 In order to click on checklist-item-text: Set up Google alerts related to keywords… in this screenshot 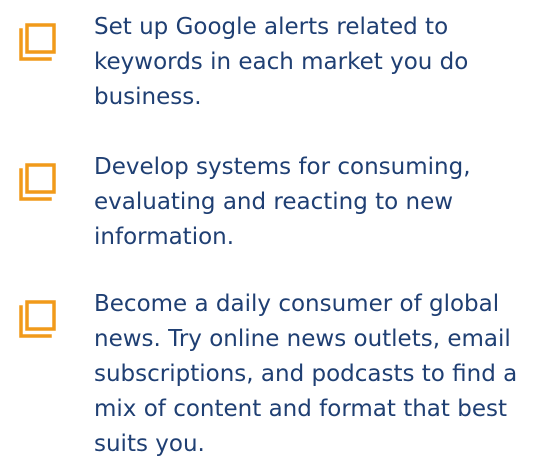, I will do `click(281, 62)`.